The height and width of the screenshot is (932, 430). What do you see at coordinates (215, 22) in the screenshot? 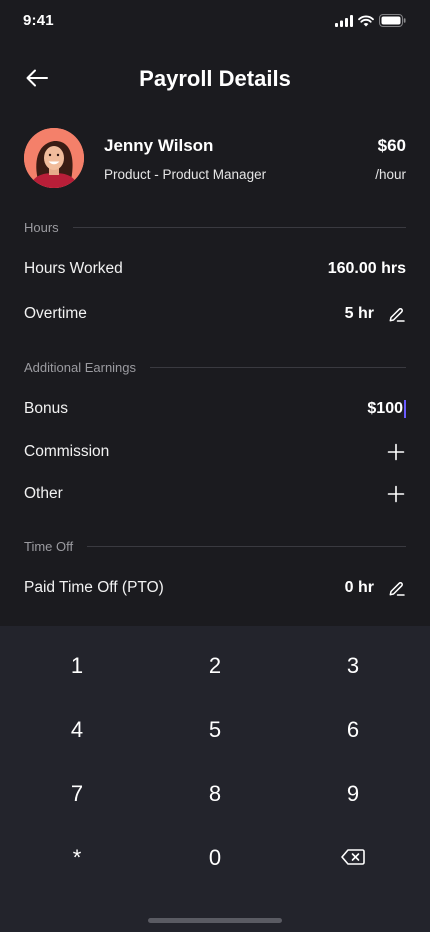
I see `status-bar: 9:41` at bounding box center [215, 22].